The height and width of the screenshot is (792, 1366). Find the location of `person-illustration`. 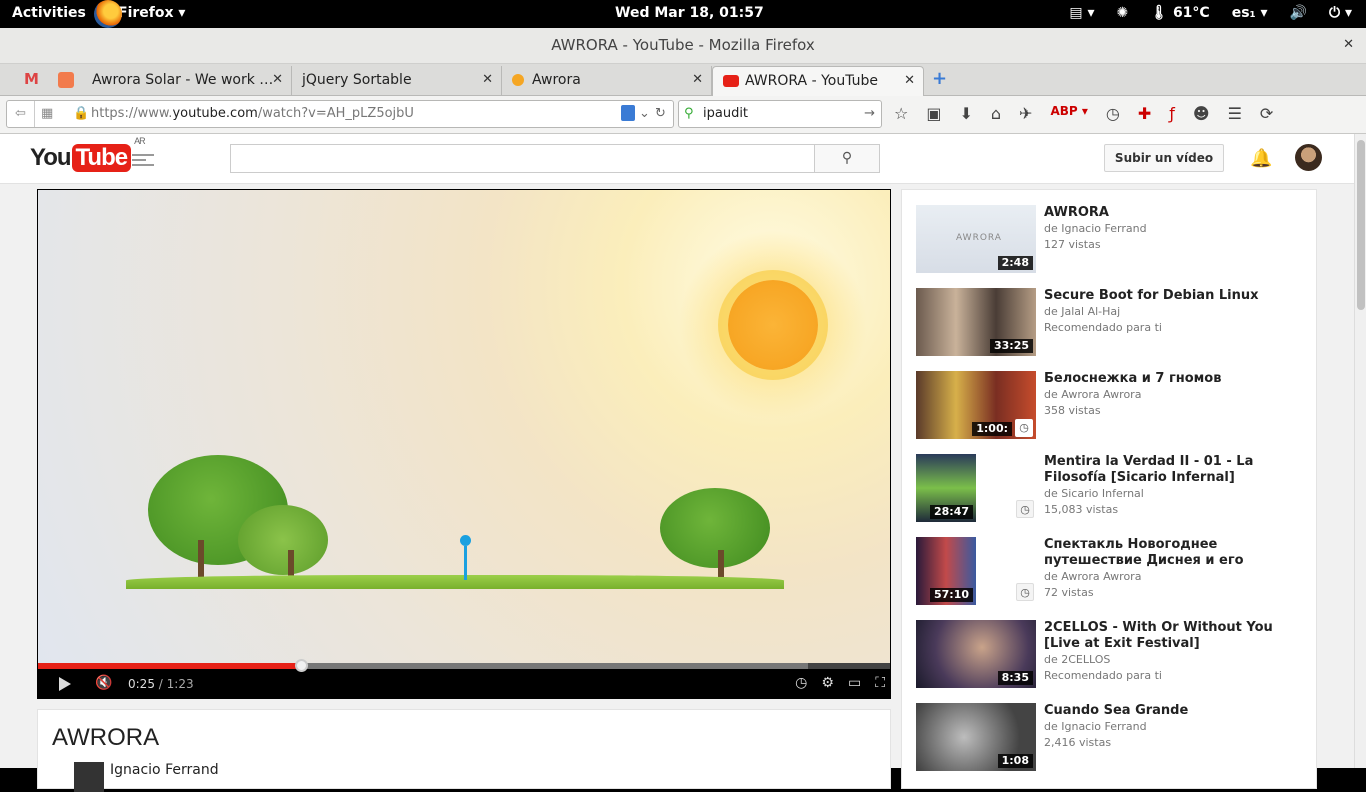

person-illustration is located at coordinates (465, 558).